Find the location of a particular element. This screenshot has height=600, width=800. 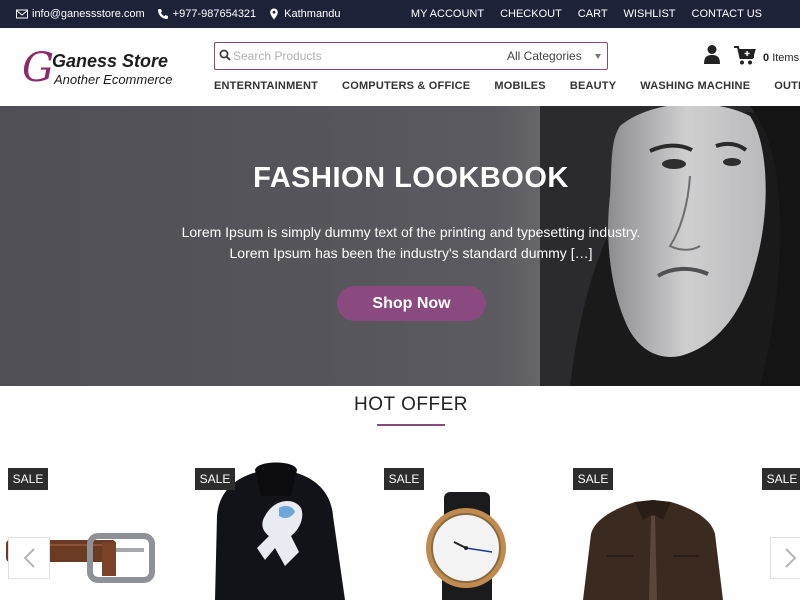

nav-item-washing-machine: WASHING MACHINE is located at coordinates (695, 89).